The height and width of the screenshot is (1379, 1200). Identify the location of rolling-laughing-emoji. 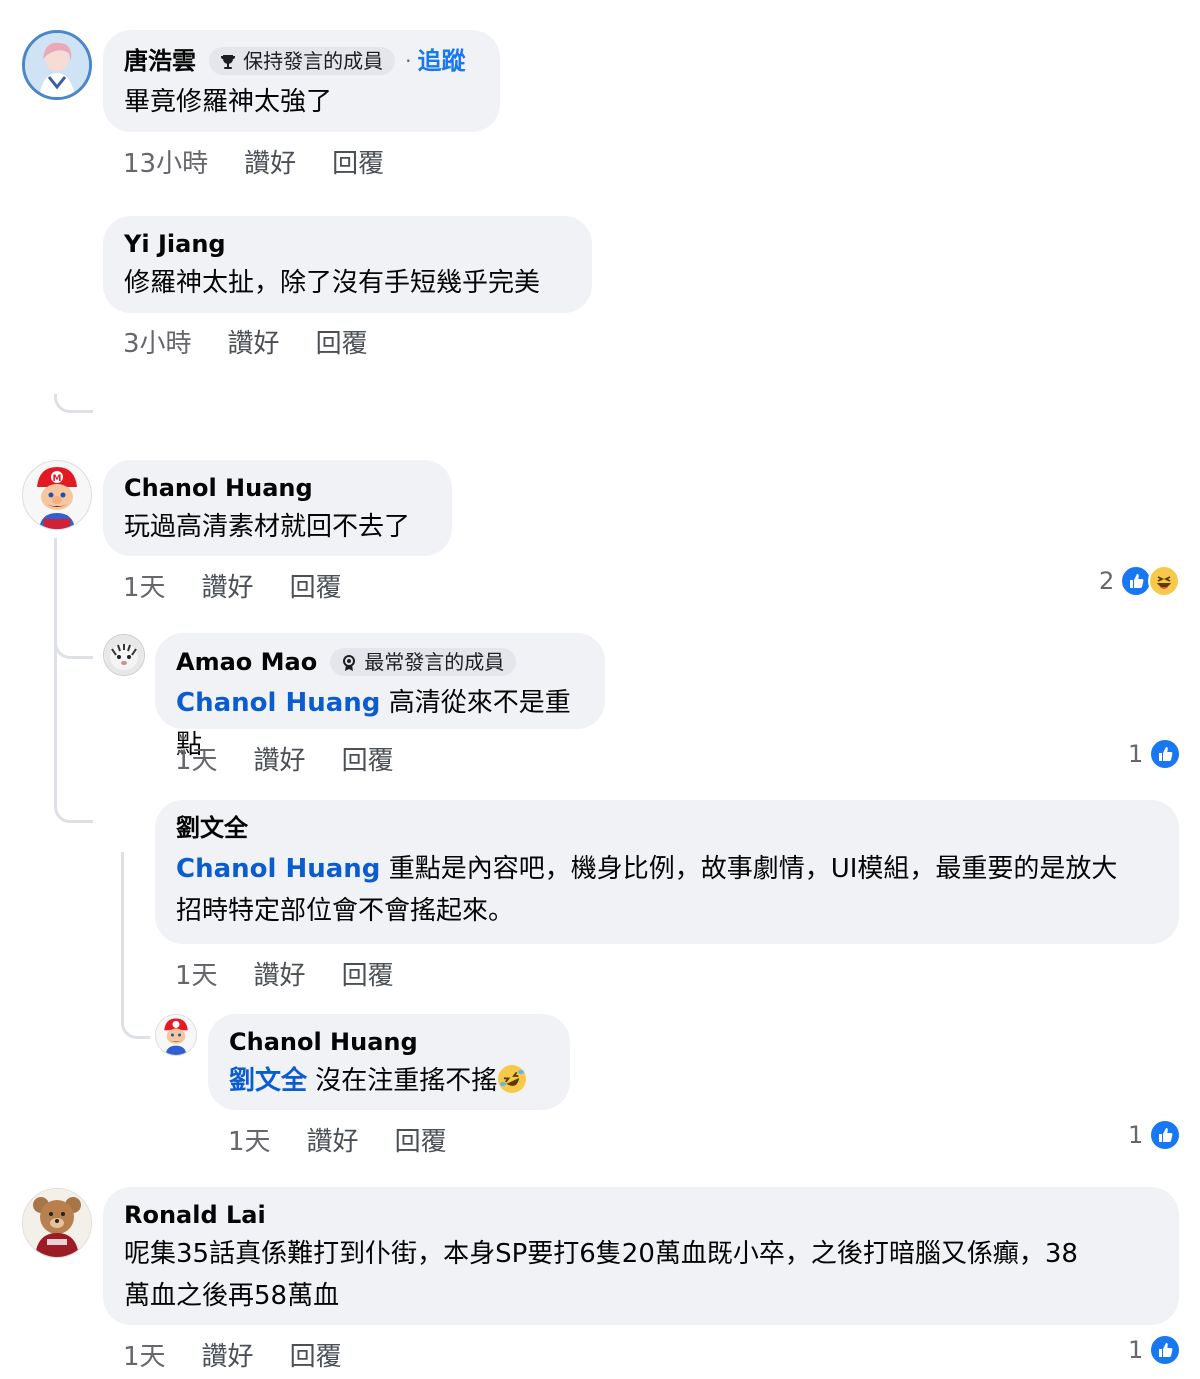
(512, 1079).